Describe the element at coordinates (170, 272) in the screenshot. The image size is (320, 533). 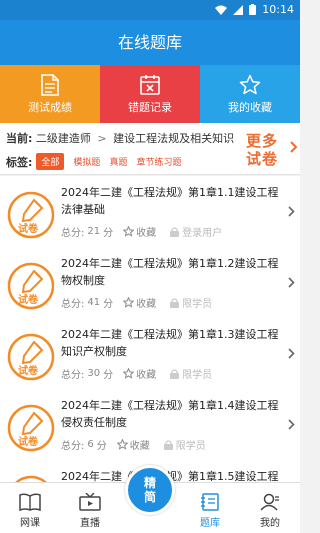
I see `paper-title: 2024年二建《工程法规》第1章1.2建设工程物权制度` at that location.